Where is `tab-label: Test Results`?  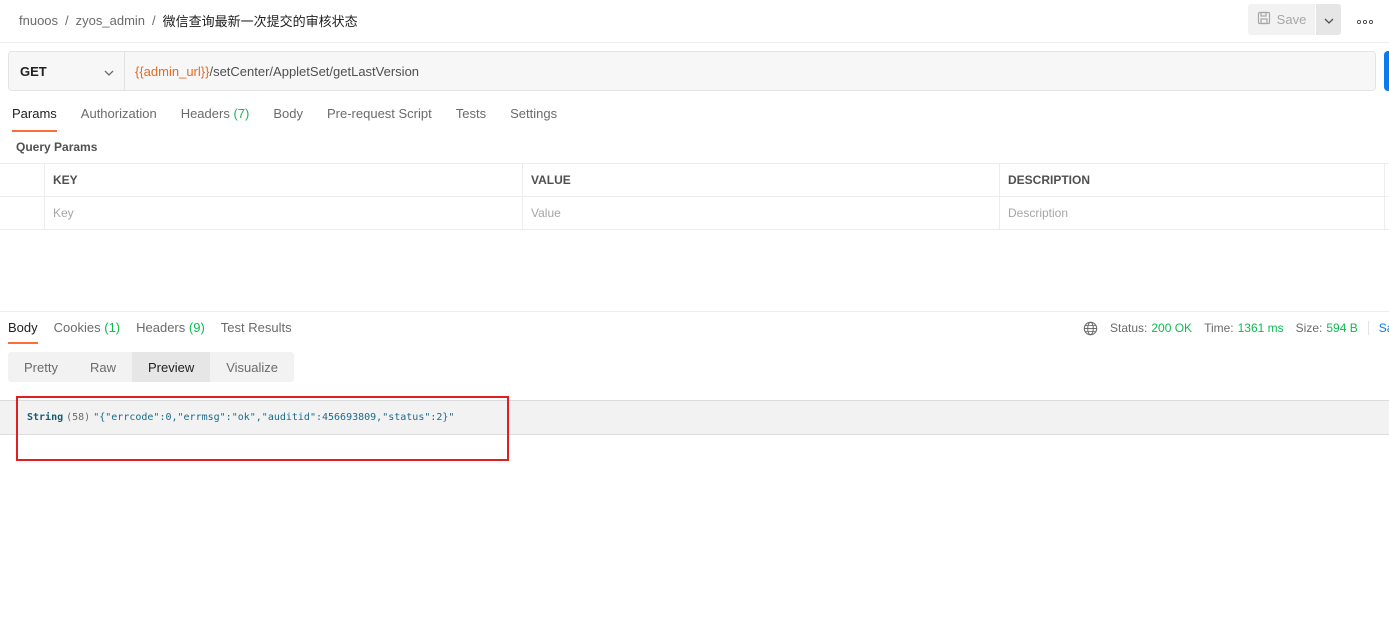 tab-label: Test Results is located at coordinates (256, 327).